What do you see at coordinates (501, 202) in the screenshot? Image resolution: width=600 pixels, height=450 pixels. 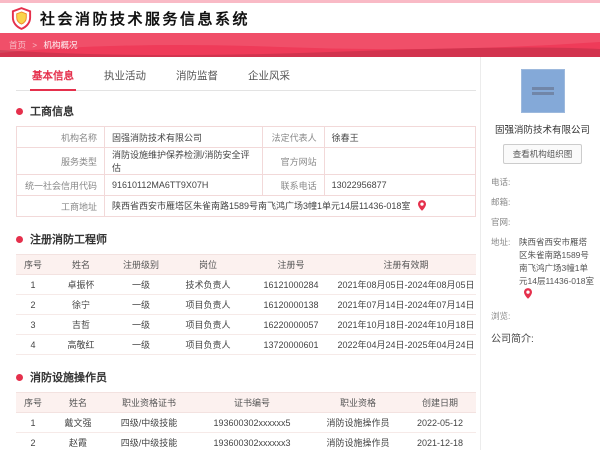 I see `sidebar-field-email: 邮箱:` at bounding box center [501, 202].